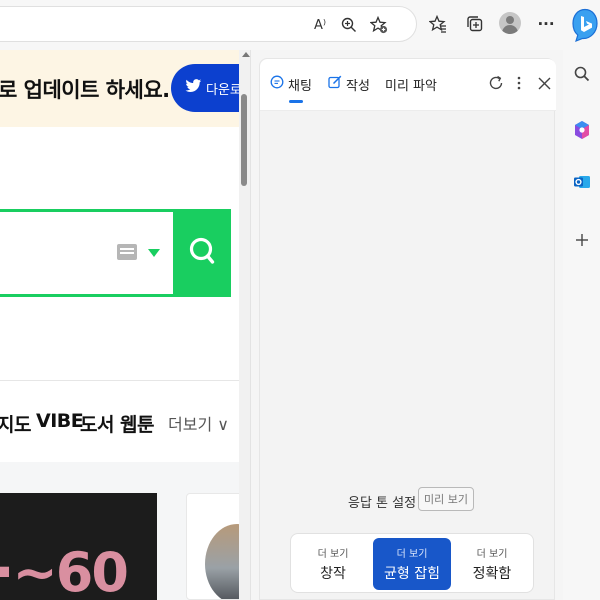  What do you see at coordinates (475, 24) in the screenshot?
I see `collections-icon` at bounding box center [475, 24].